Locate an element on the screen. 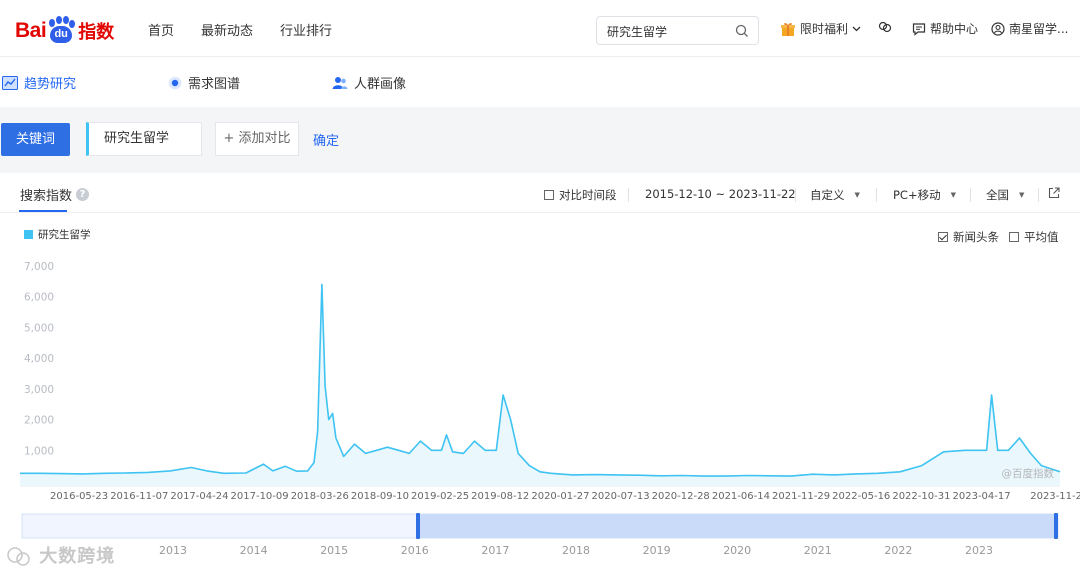  timeline-year-label: 2019 is located at coordinates (657, 550).